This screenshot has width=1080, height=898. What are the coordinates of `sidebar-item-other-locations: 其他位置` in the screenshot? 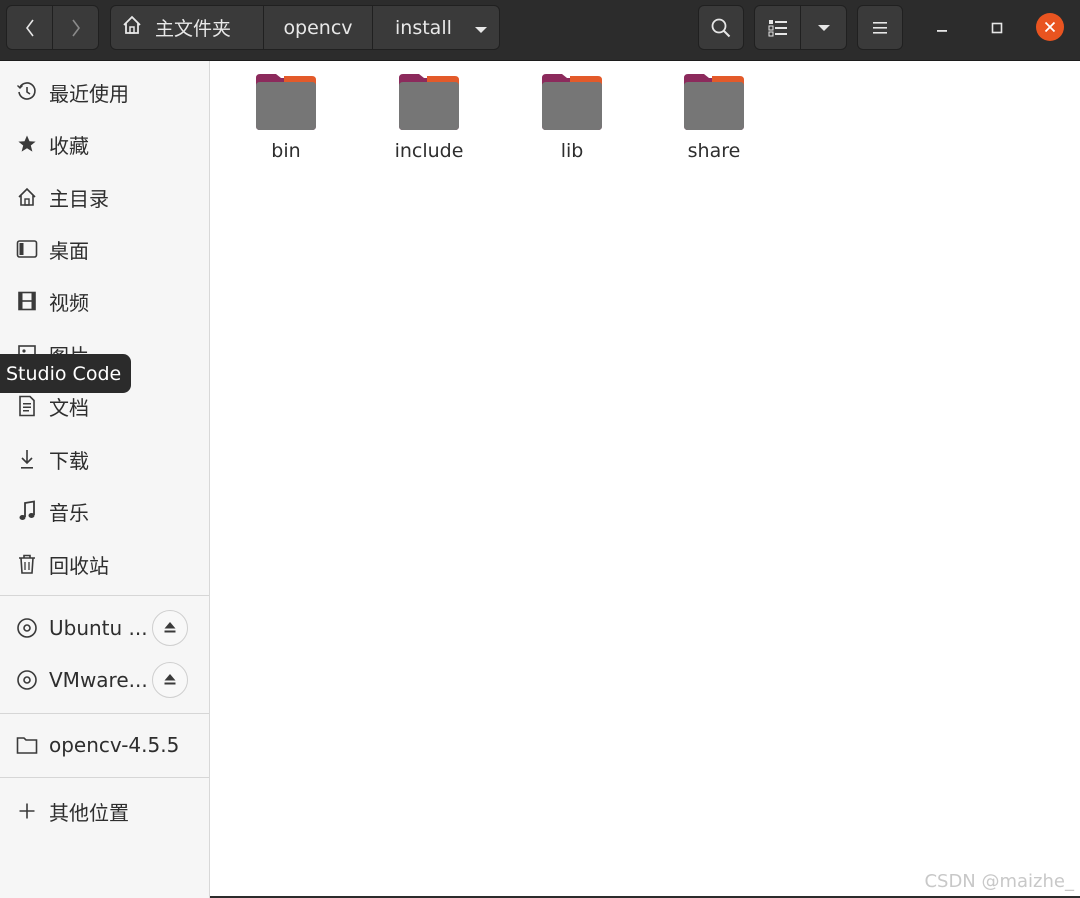 It's located at (104, 811).